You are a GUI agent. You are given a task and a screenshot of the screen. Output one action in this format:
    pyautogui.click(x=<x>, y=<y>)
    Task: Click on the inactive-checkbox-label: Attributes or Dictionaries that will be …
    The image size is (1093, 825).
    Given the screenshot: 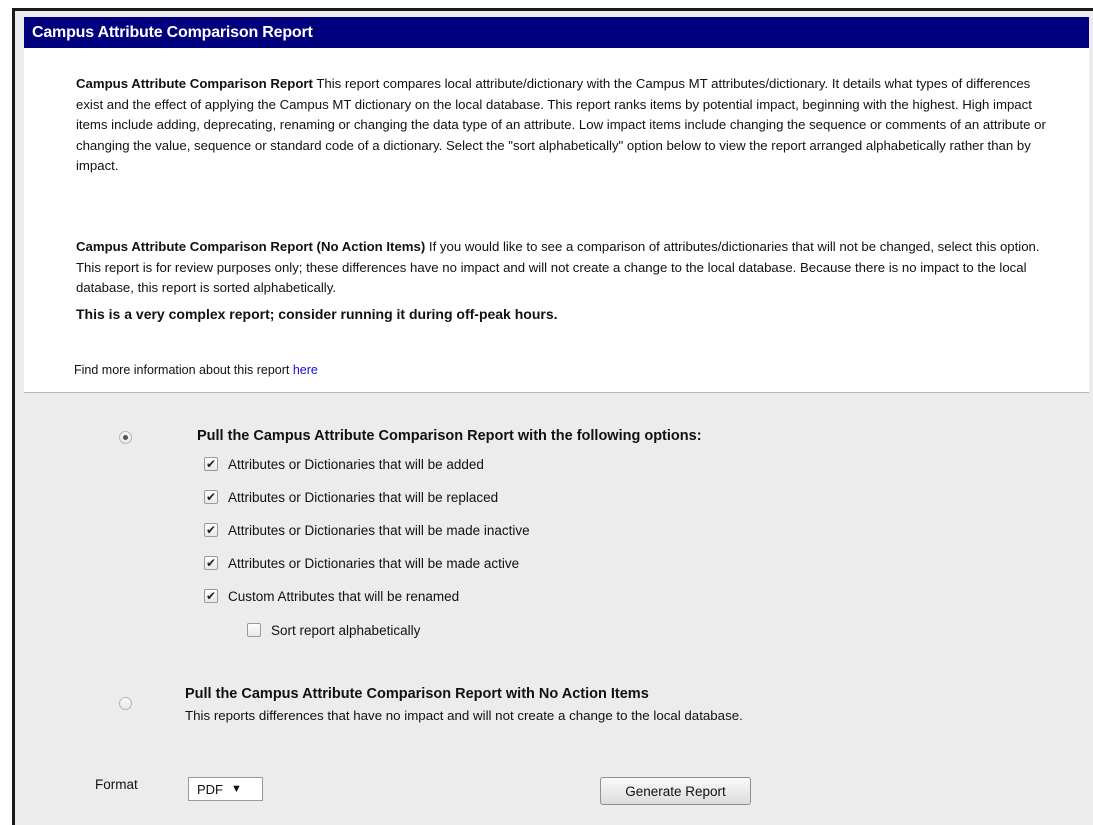 What is the action you would take?
    pyautogui.click(x=379, y=530)
    